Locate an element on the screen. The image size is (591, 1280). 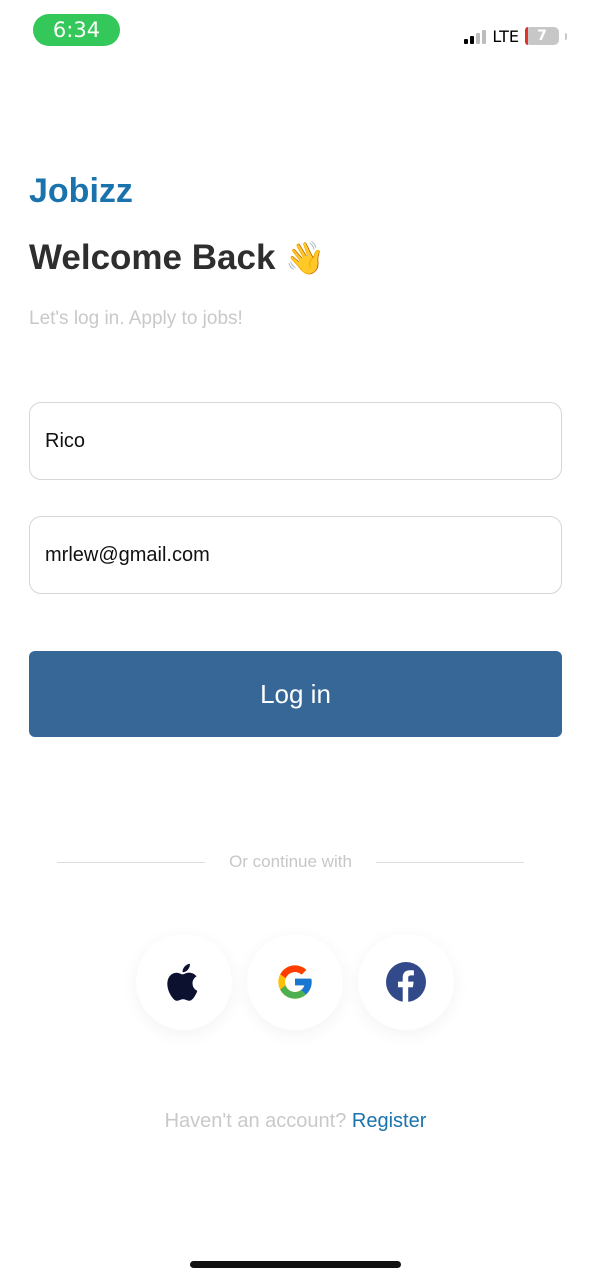
home-indicator is located at coordinates (295, 1264).